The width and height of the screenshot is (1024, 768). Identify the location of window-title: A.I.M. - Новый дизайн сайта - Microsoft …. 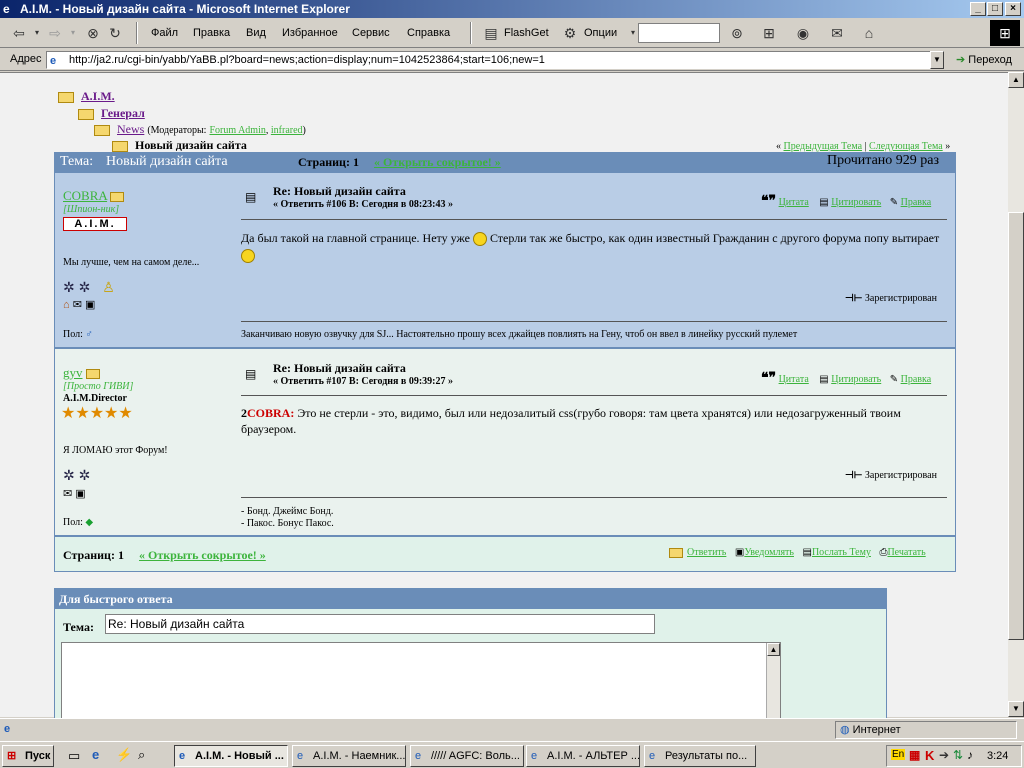
(185, 9).